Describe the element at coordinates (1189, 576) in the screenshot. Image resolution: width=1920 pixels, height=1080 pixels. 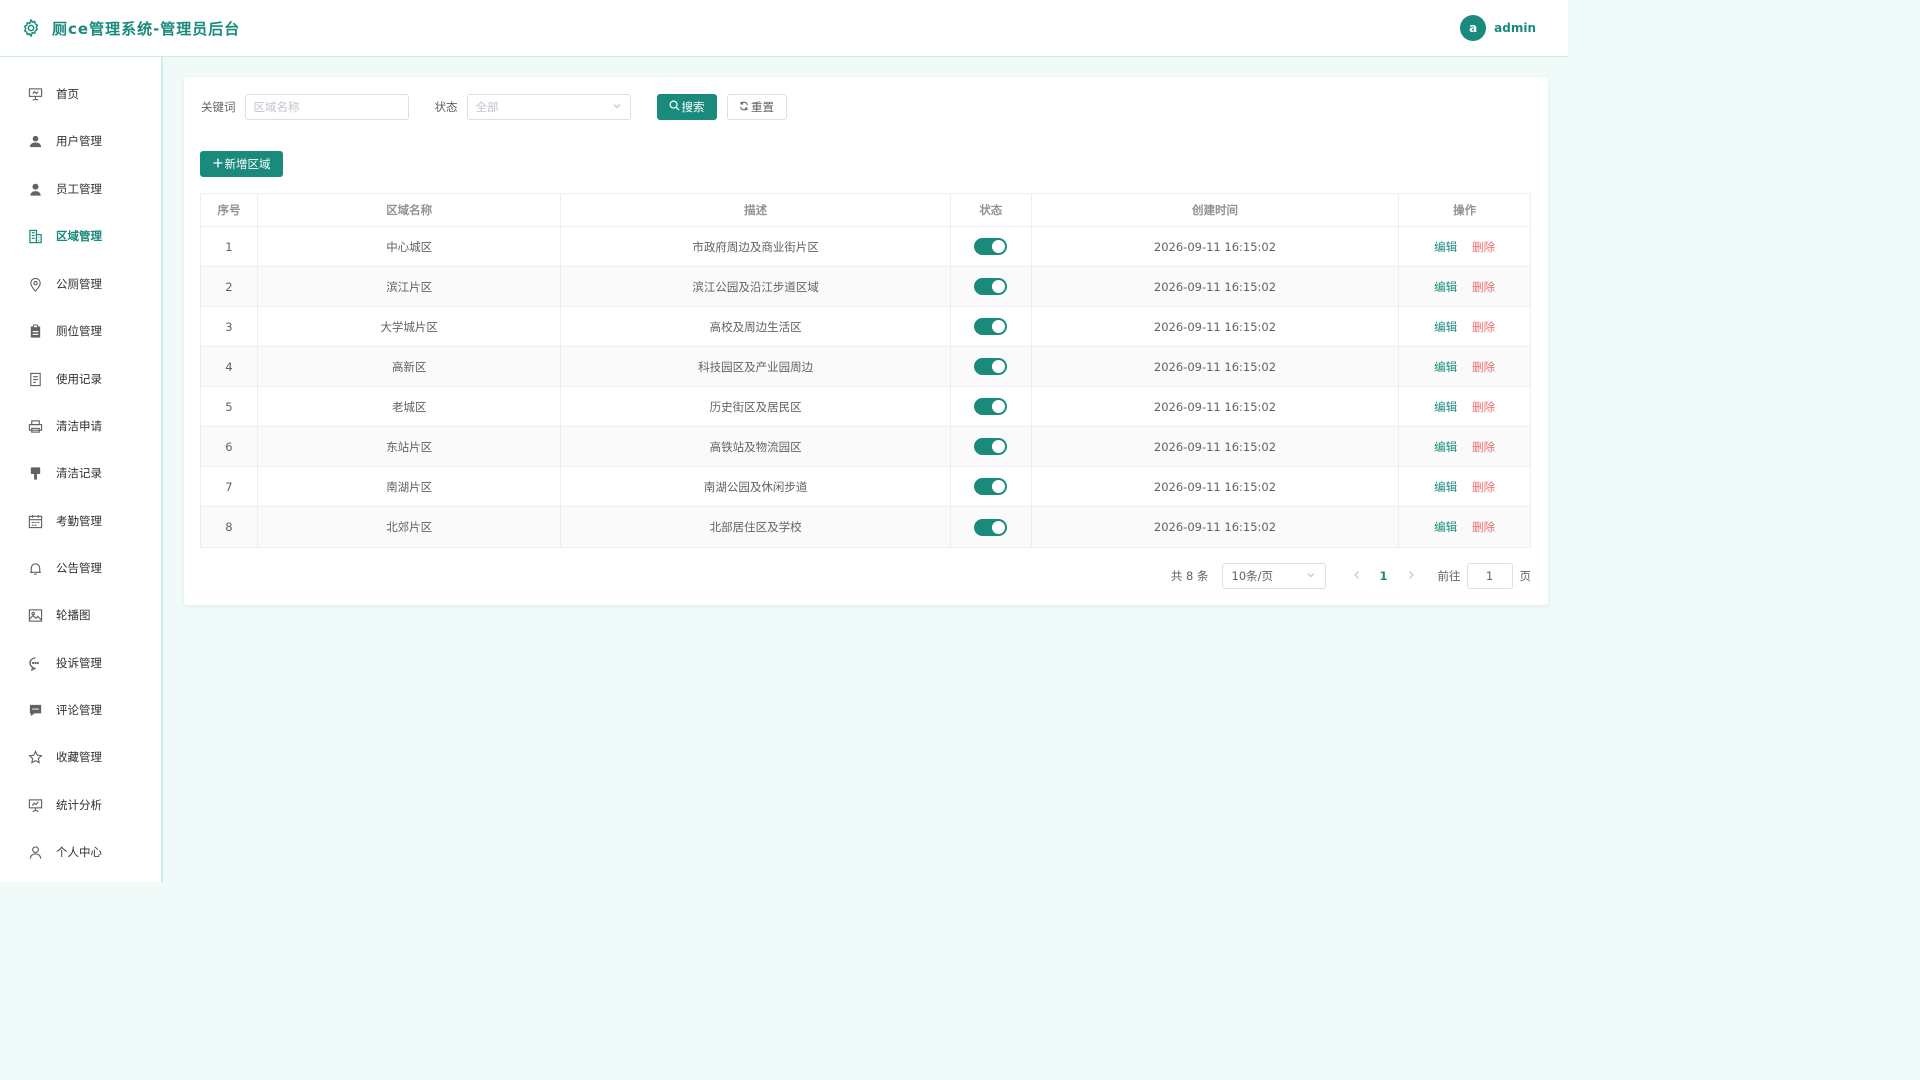
I see `pagination-total: 共 8 条` at that location.